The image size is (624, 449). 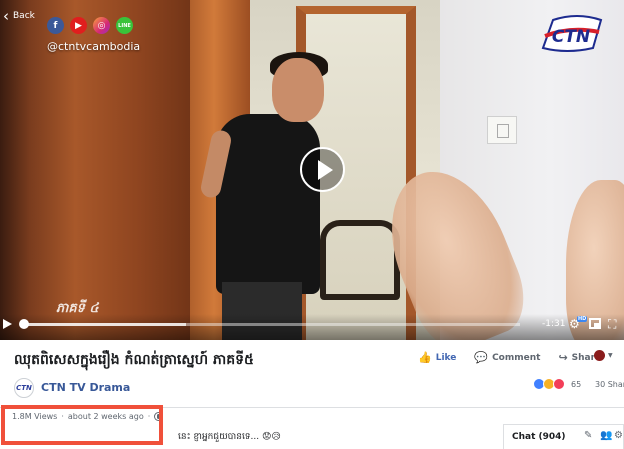 I want to click on fullscreen-icon: ⛶, so click(x=614, y=324).